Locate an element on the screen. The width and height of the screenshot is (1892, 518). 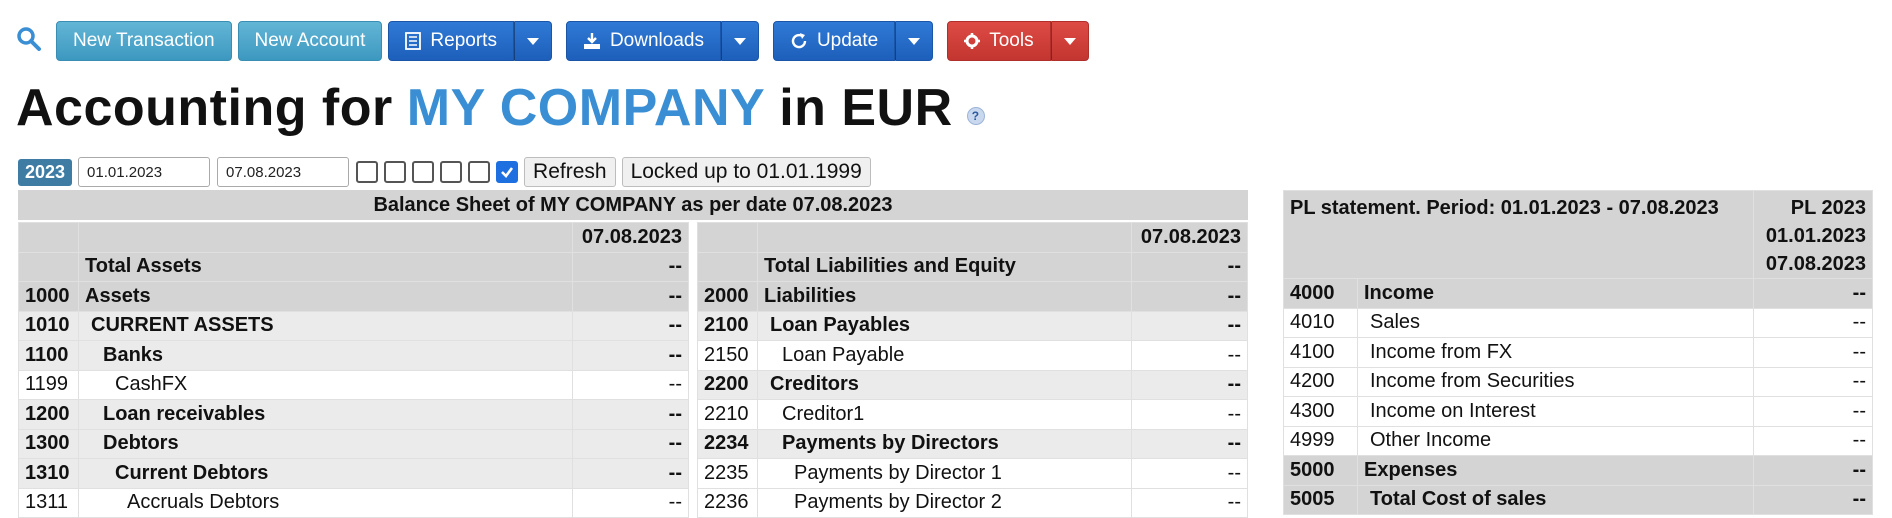
date-to-input is located at coordinates (283, 172).